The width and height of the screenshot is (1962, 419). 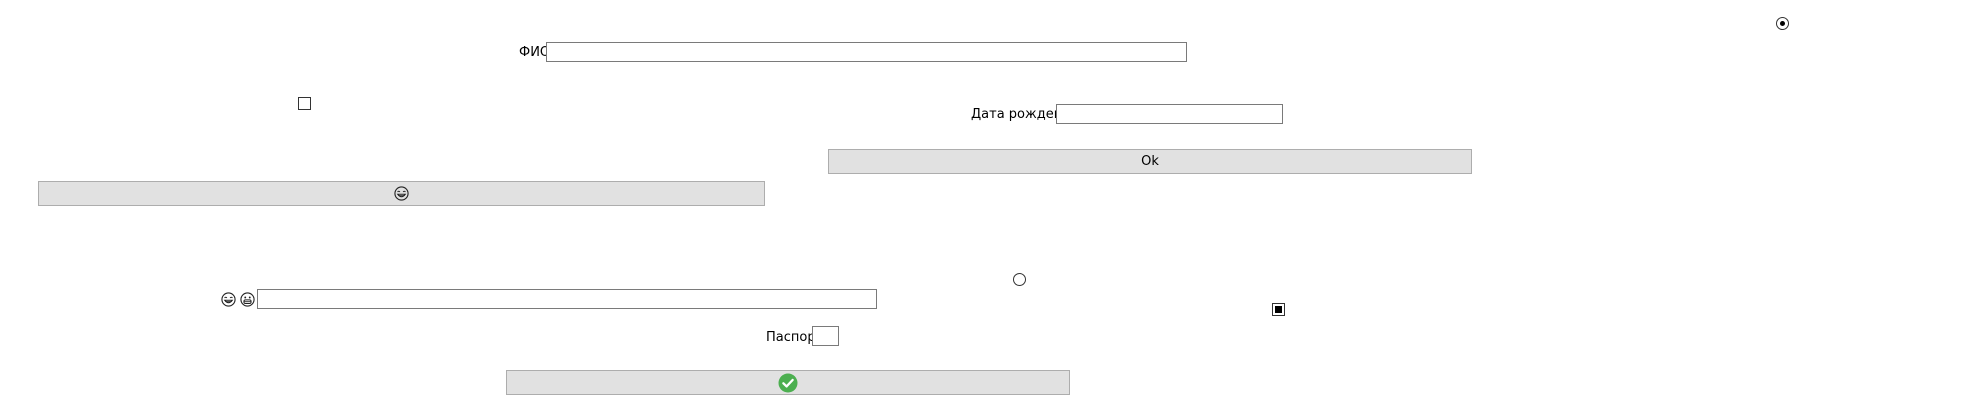 I want to click on fio-input, so click(x=866, y=52).